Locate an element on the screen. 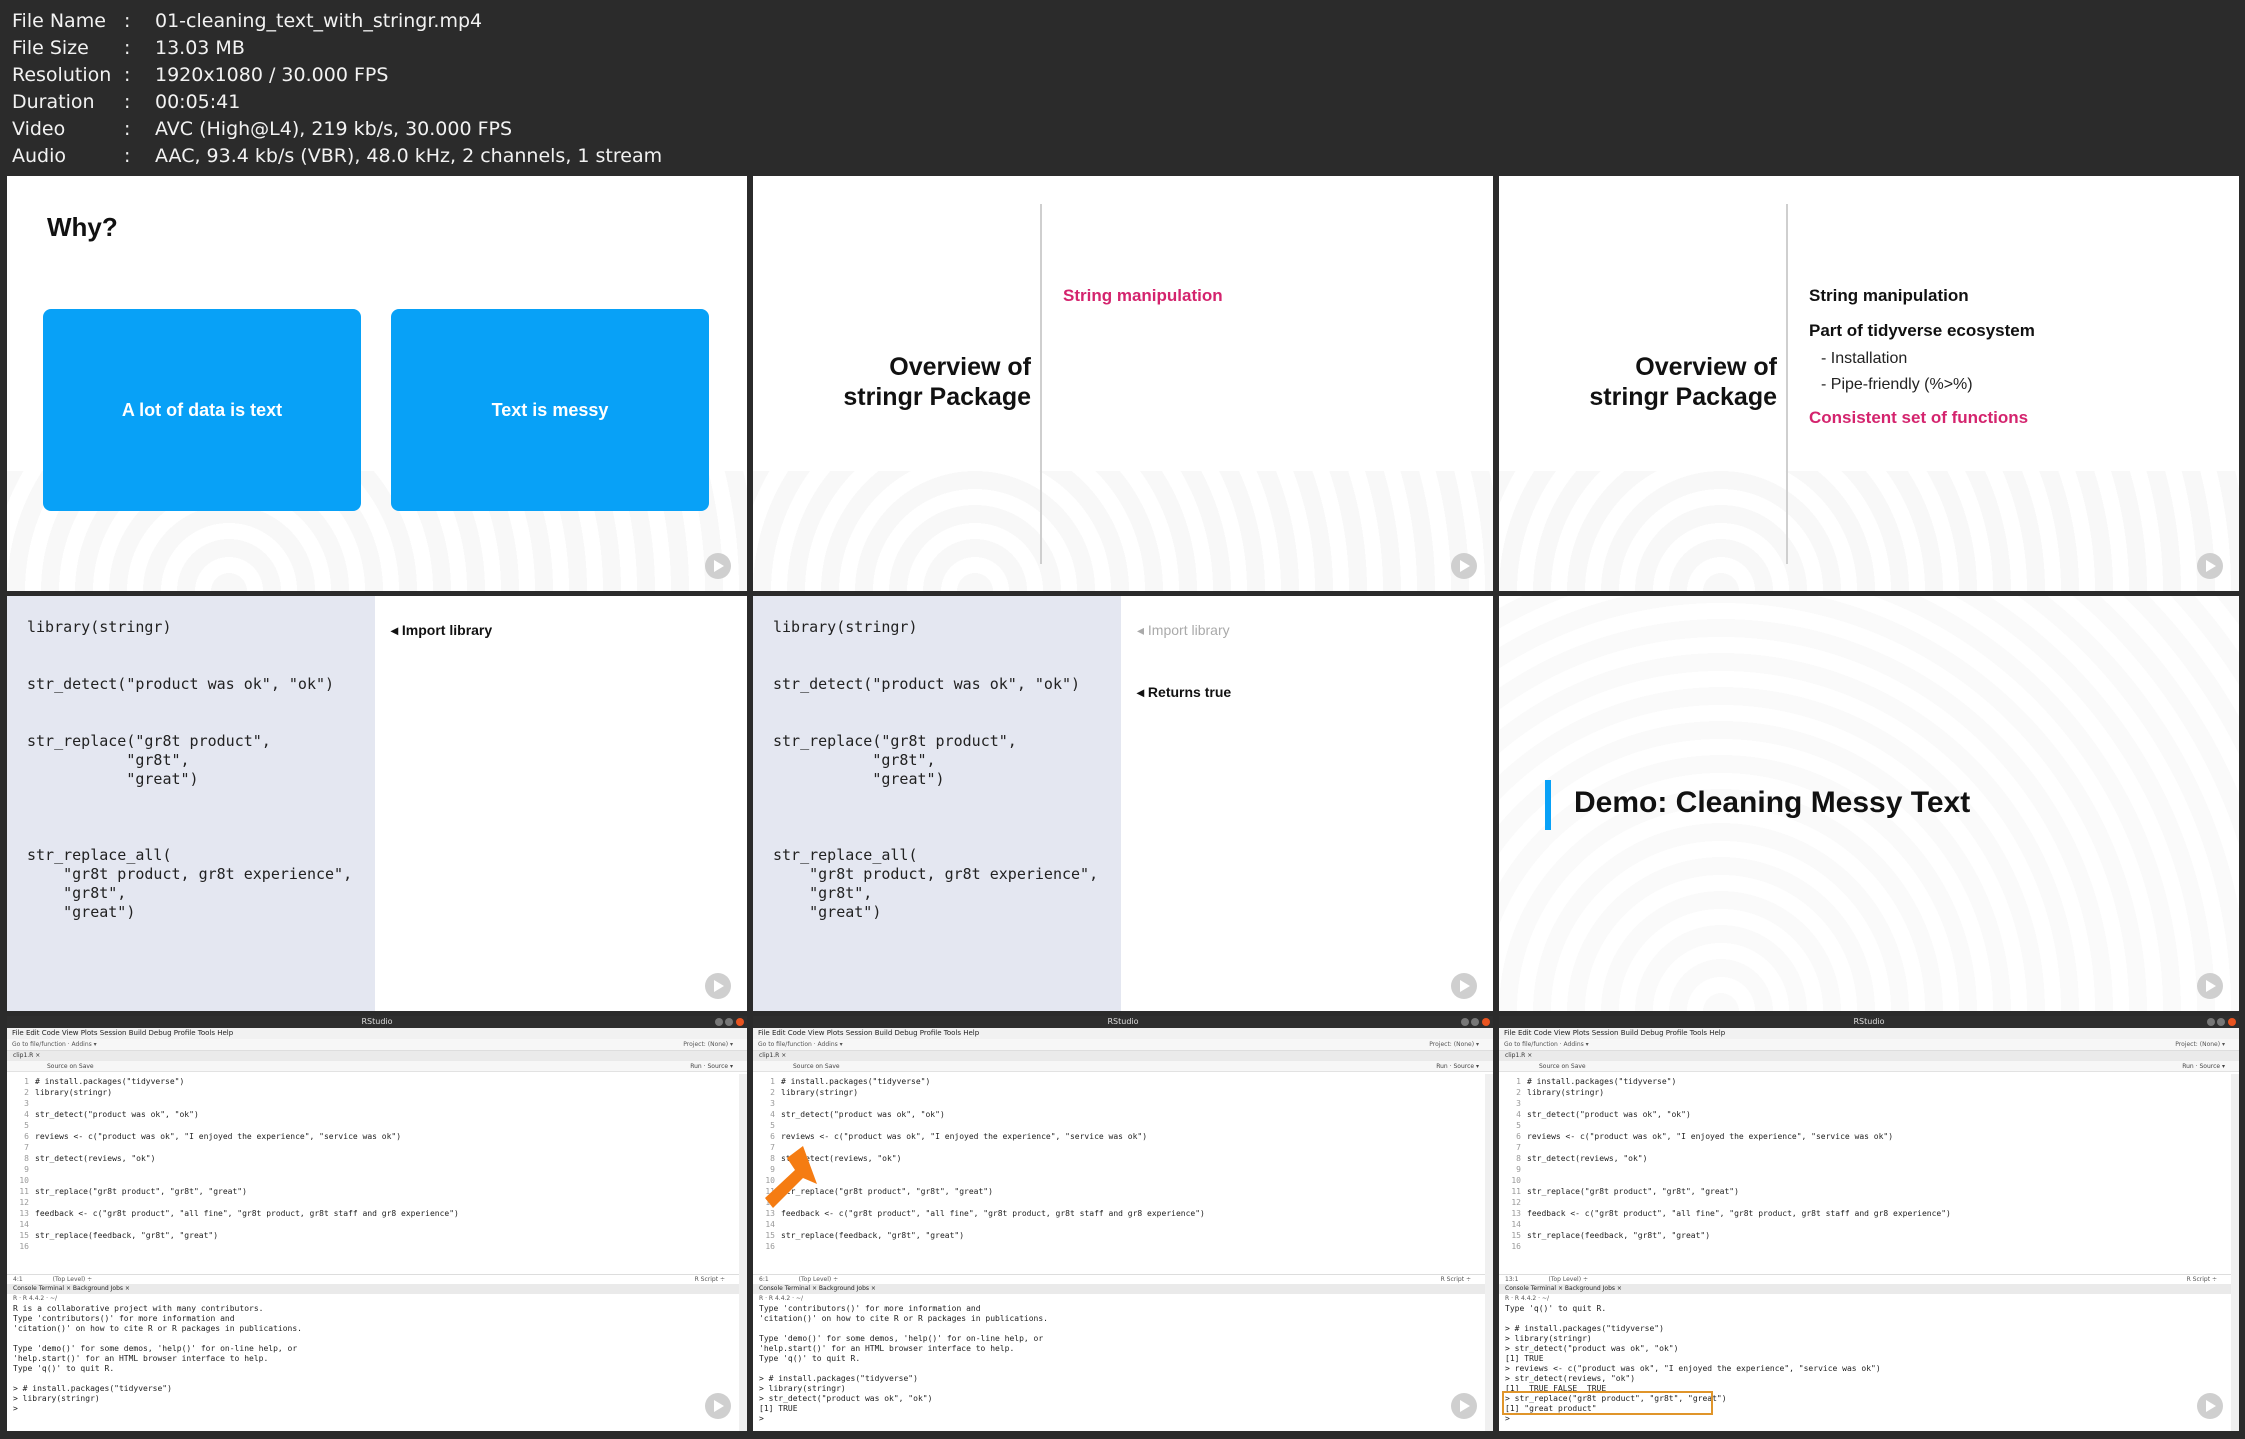 The height and width of the screenshot is (1439, 2245). line-number: 1 is located at coordinates (26, 1081).